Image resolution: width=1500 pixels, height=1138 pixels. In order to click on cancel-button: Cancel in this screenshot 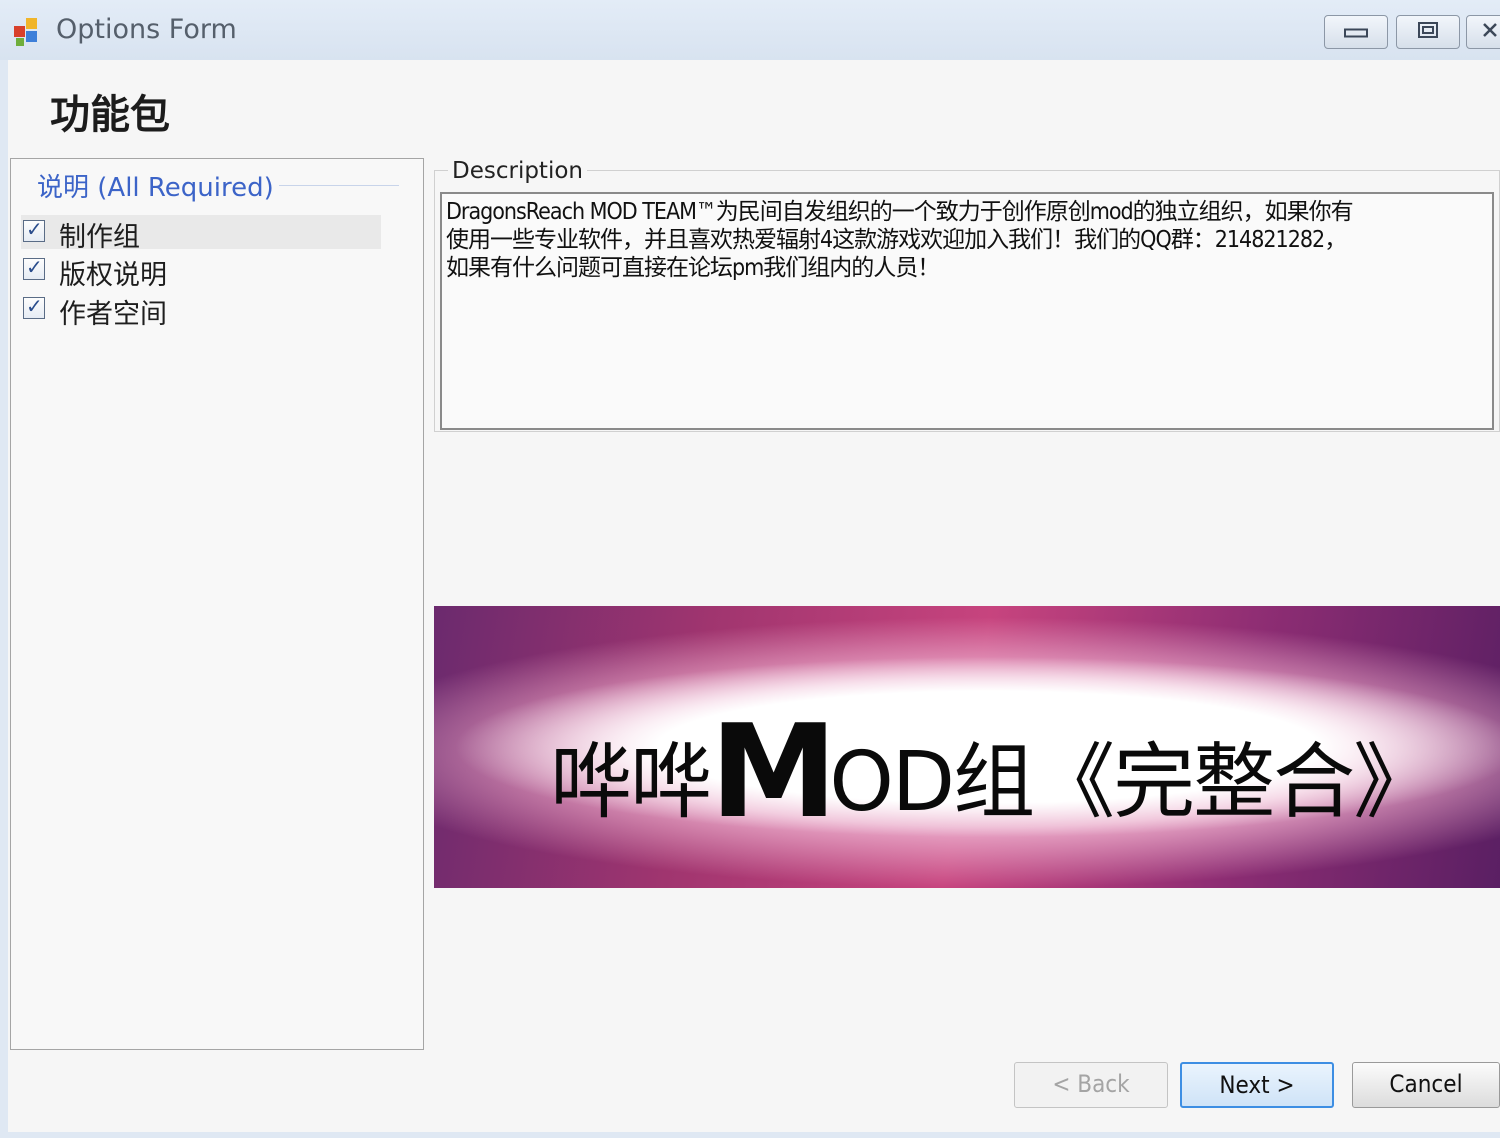, I will do `click(1426, 1085)`.